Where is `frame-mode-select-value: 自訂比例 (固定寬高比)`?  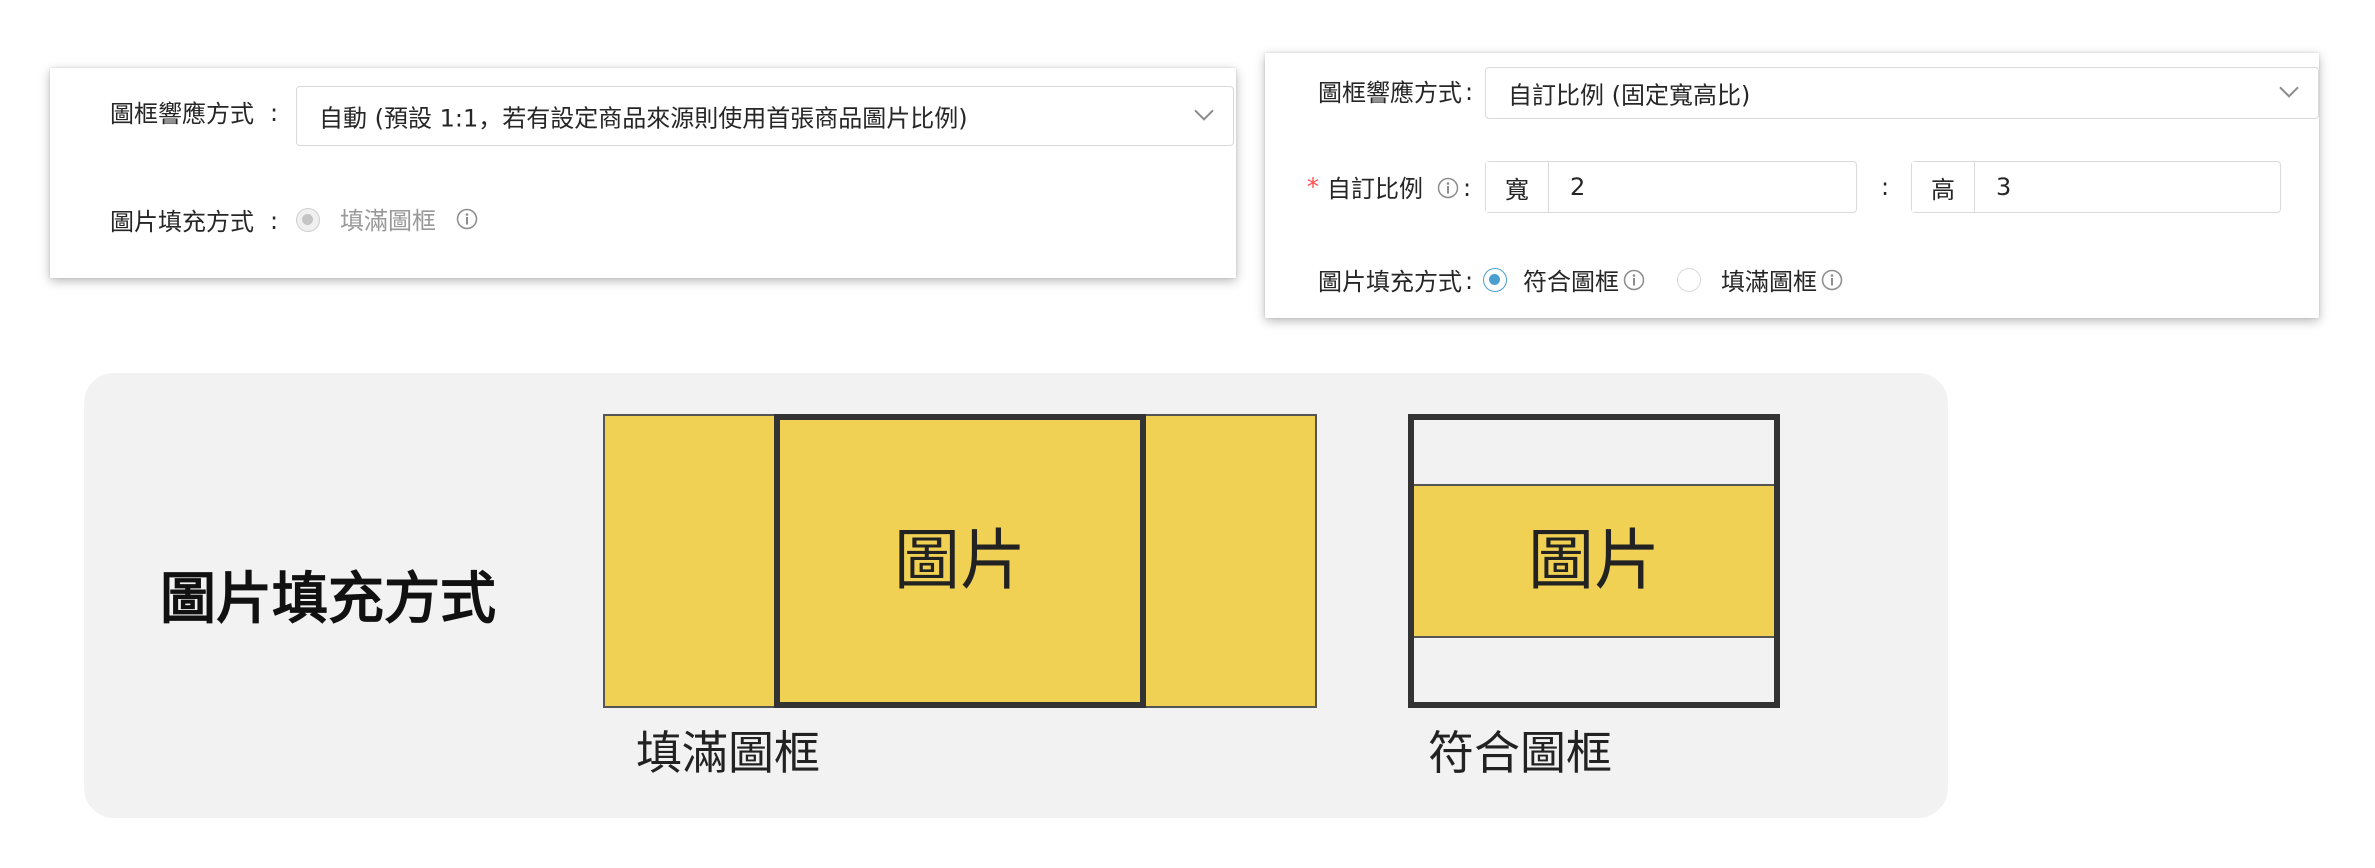 frame-mode-select-value: 自訂比例 (固定寬高比) is located at coordinates (1629, 95).